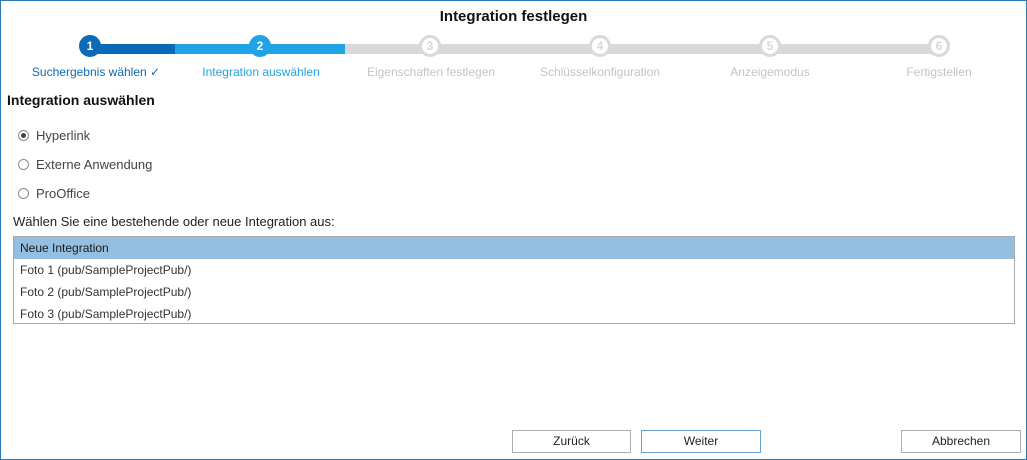 The height and width of the screenshot is (460, 1027). I want to click on radio-option-hyperlink: Hyperlink, so click(54, 135).